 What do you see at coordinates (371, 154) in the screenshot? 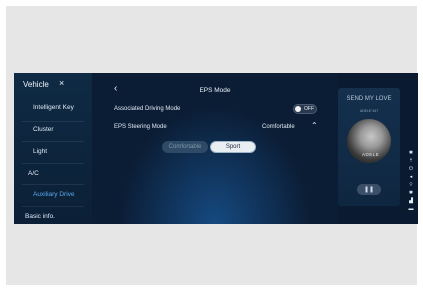
I see `cover-text: ADELE` at bounding box center [371, 154].